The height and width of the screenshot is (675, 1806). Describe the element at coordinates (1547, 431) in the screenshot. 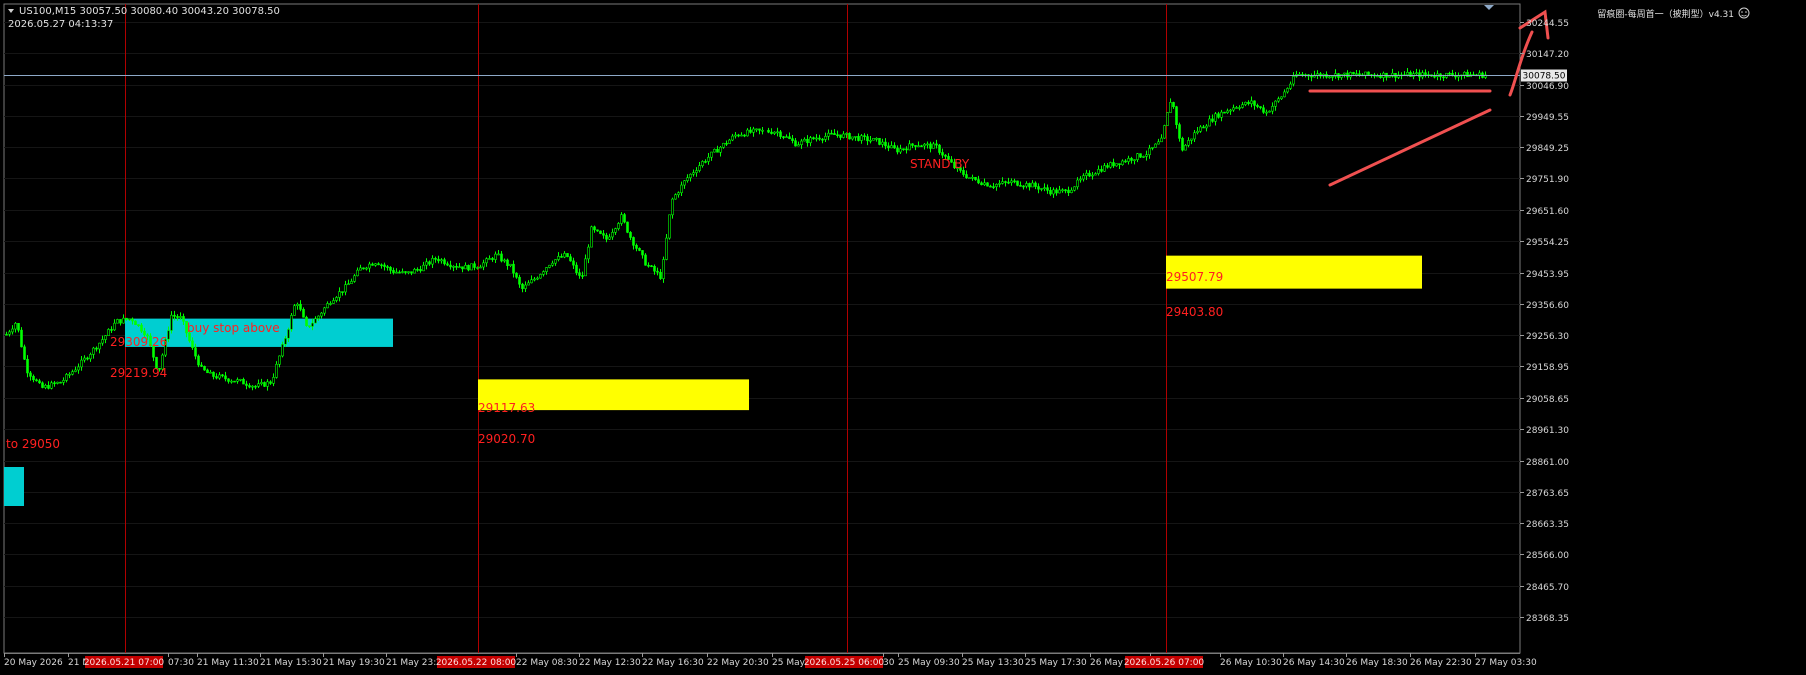

I see `price-tick-label: 28961.30` at that location.